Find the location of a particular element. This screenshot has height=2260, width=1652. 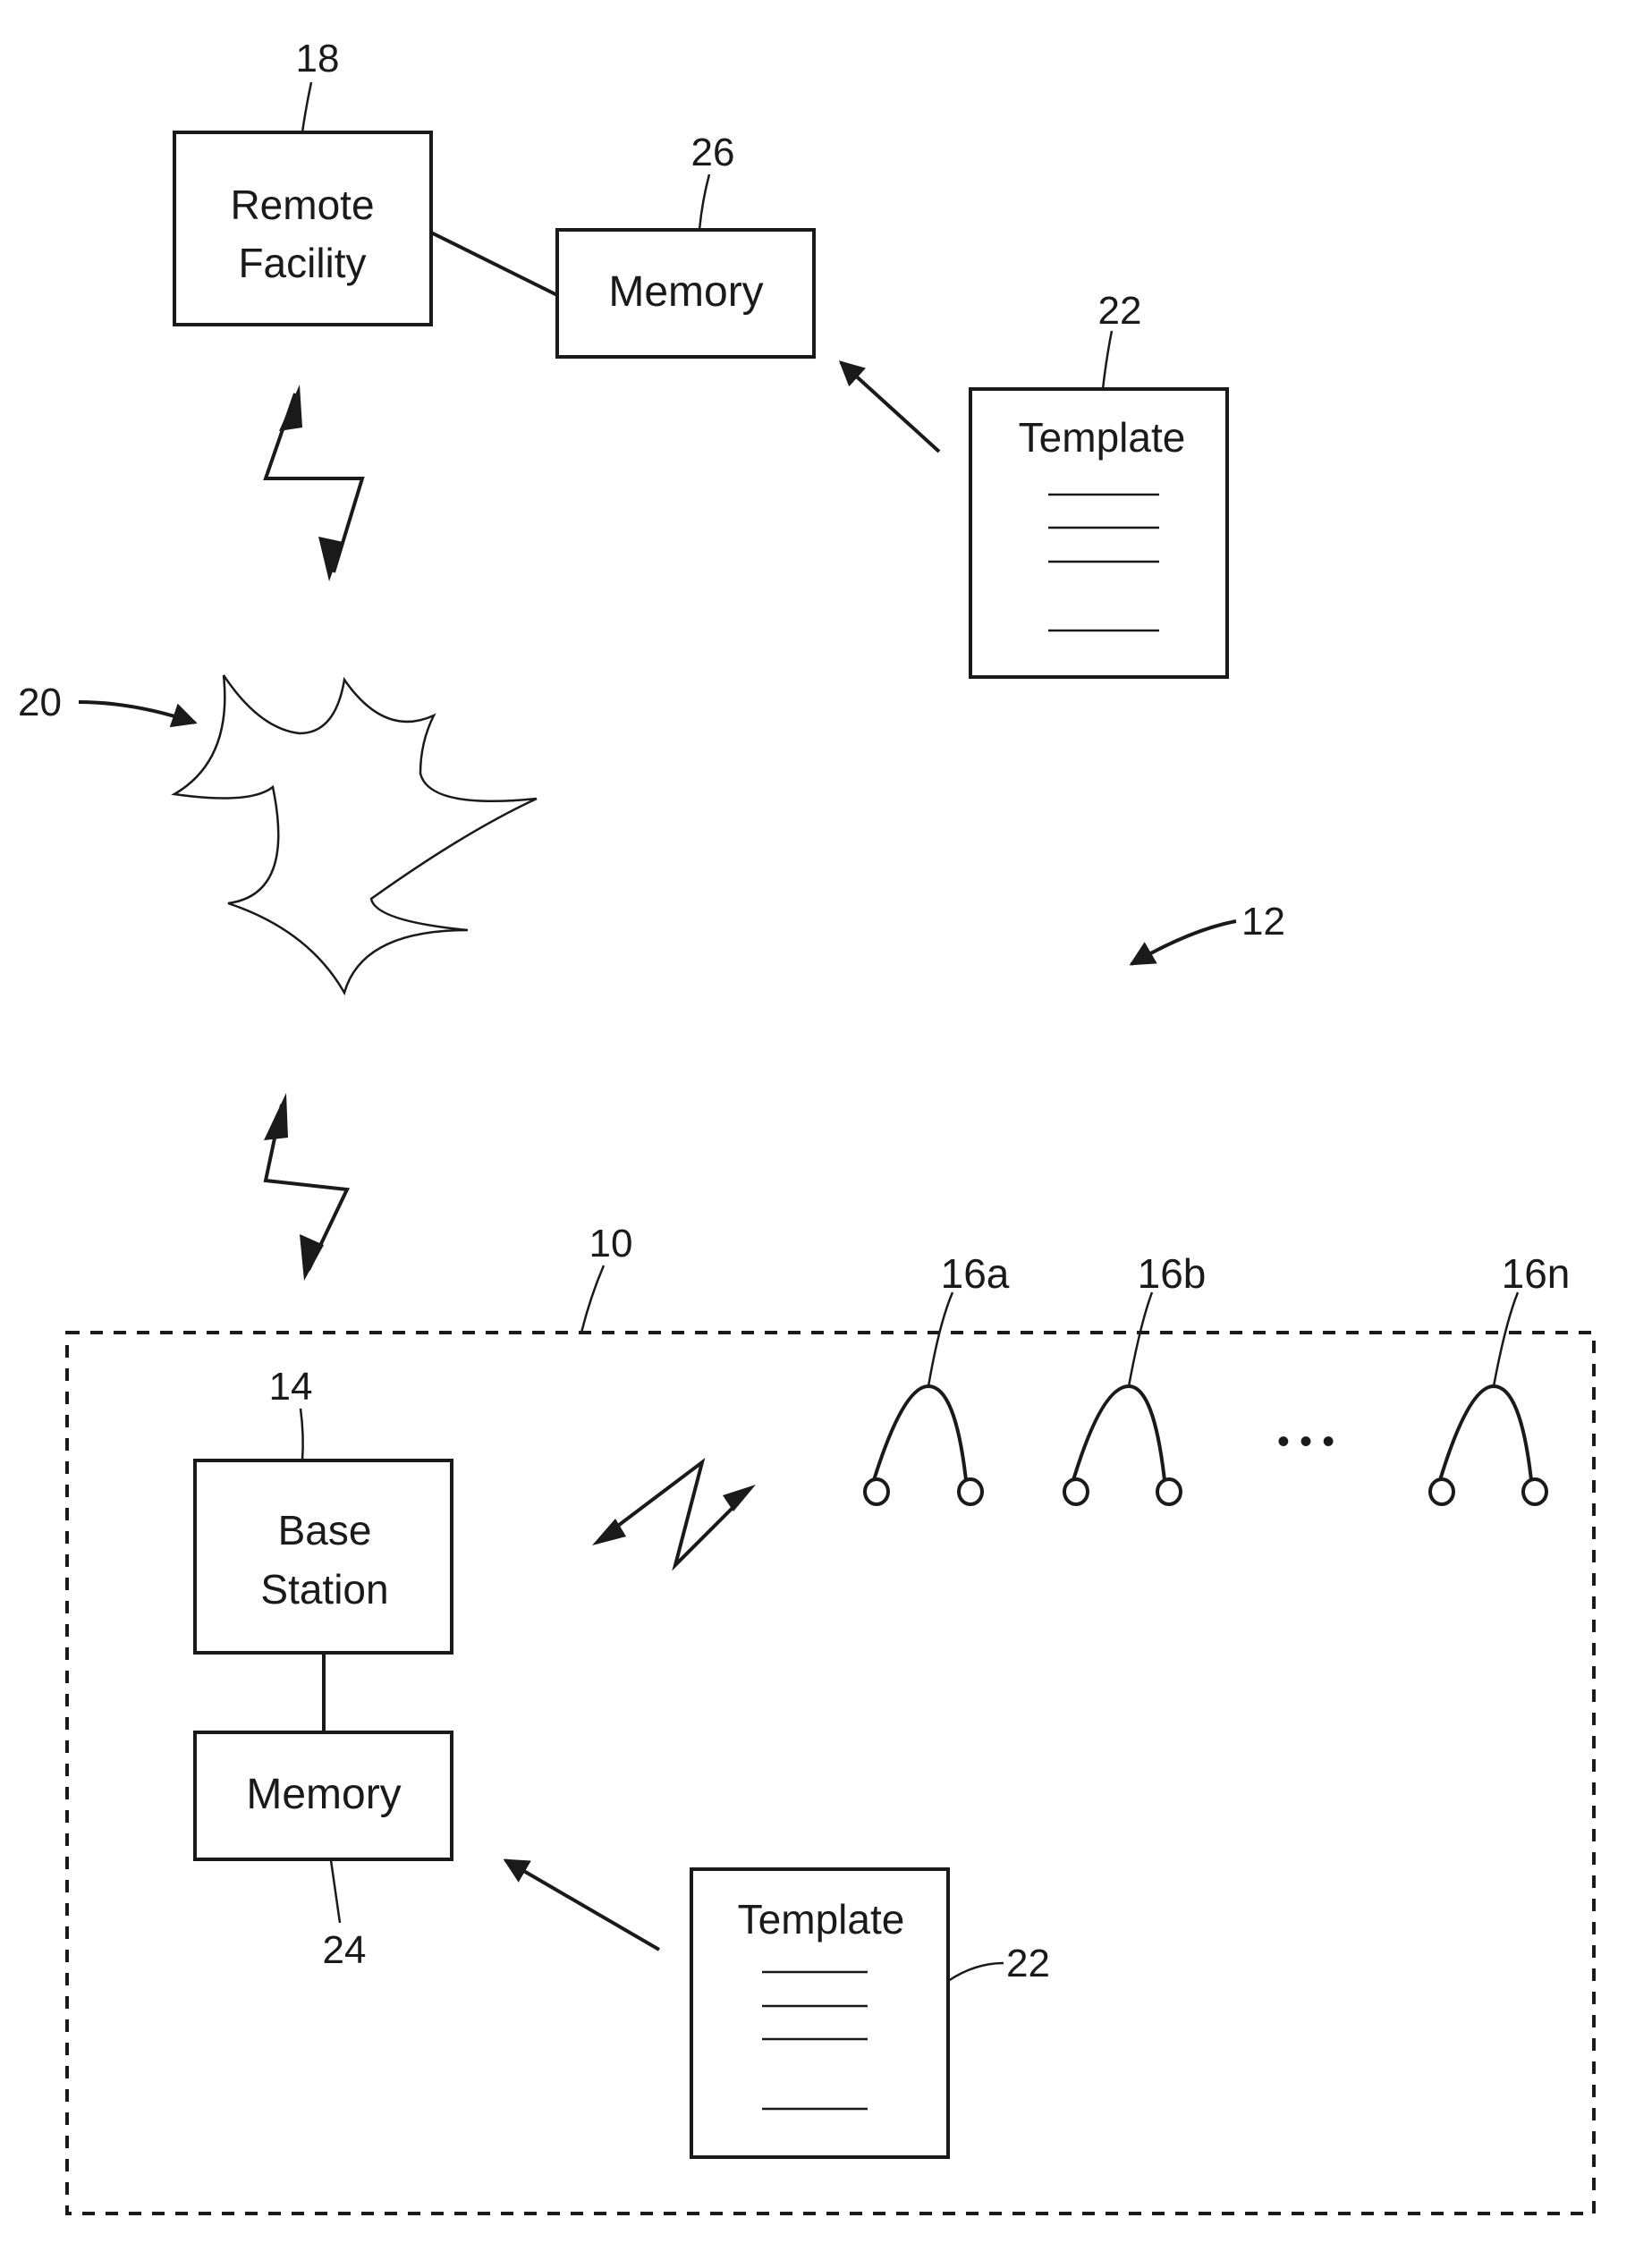

wireless-link-upper-icon is located at coordinates (314, 483).